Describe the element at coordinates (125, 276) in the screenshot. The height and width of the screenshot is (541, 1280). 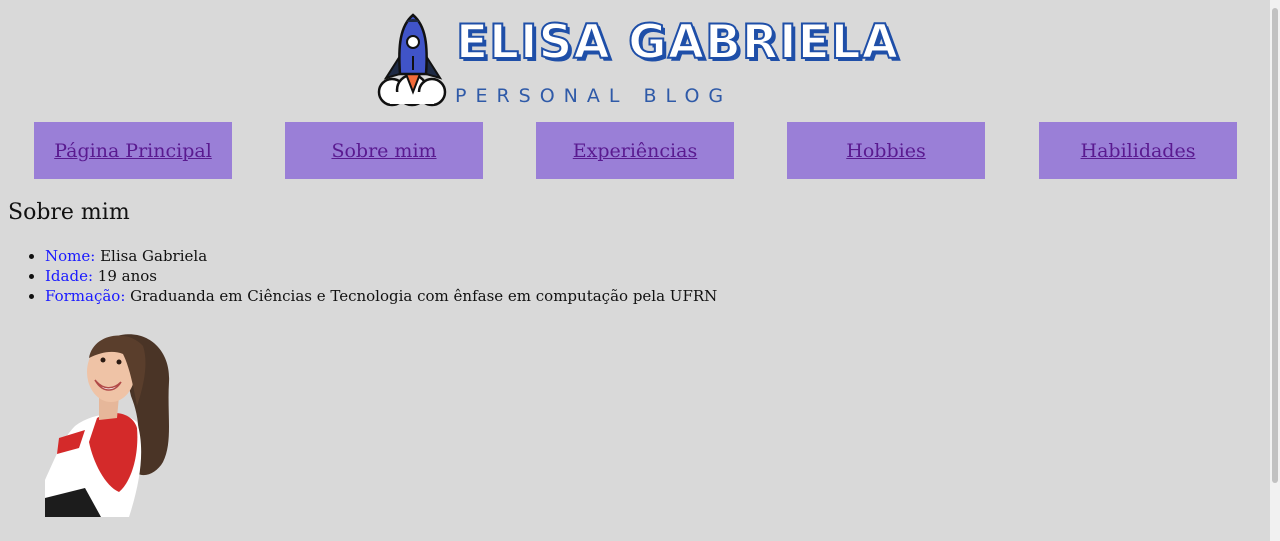
I see `item-value: 19 anos` at that location.